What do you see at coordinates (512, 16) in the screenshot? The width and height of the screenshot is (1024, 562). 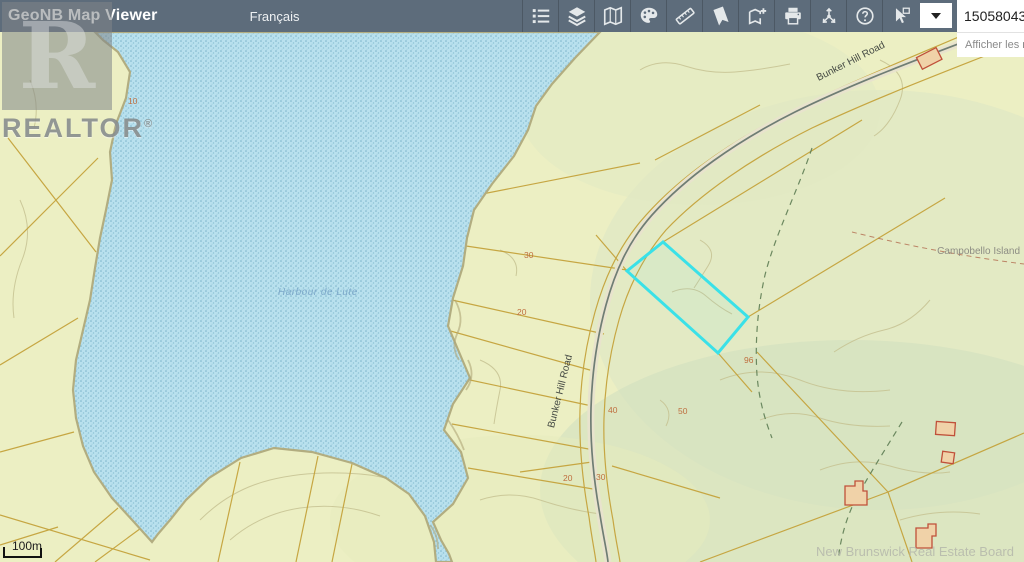 I see `app-header: GeoNB Map Viewer Français` at bounding box center [512, 16].